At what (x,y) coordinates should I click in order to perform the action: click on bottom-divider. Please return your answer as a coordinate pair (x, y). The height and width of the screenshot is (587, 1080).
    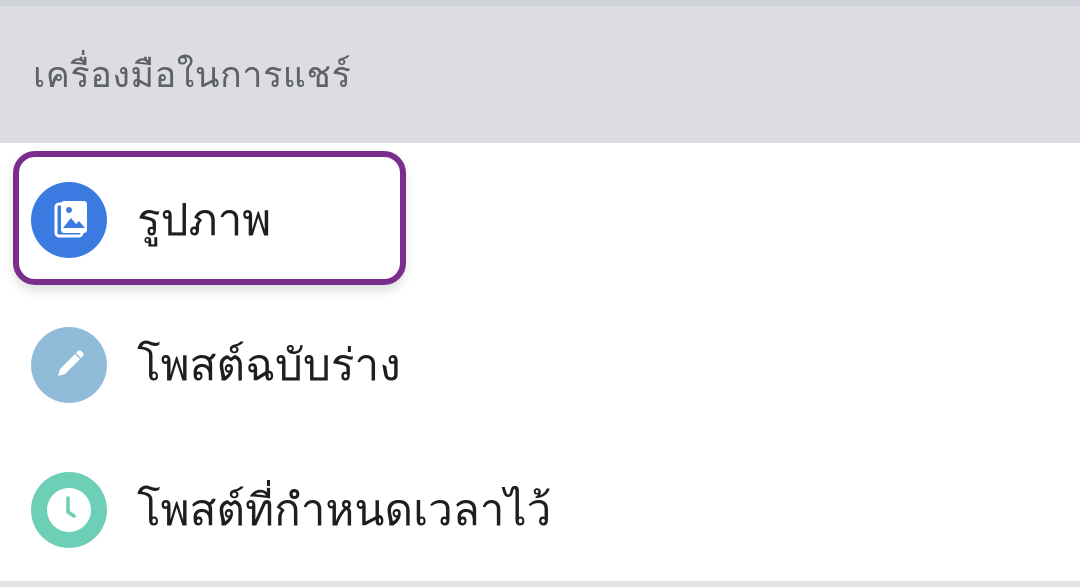
    Looking at the image, I should click on (540, 584).